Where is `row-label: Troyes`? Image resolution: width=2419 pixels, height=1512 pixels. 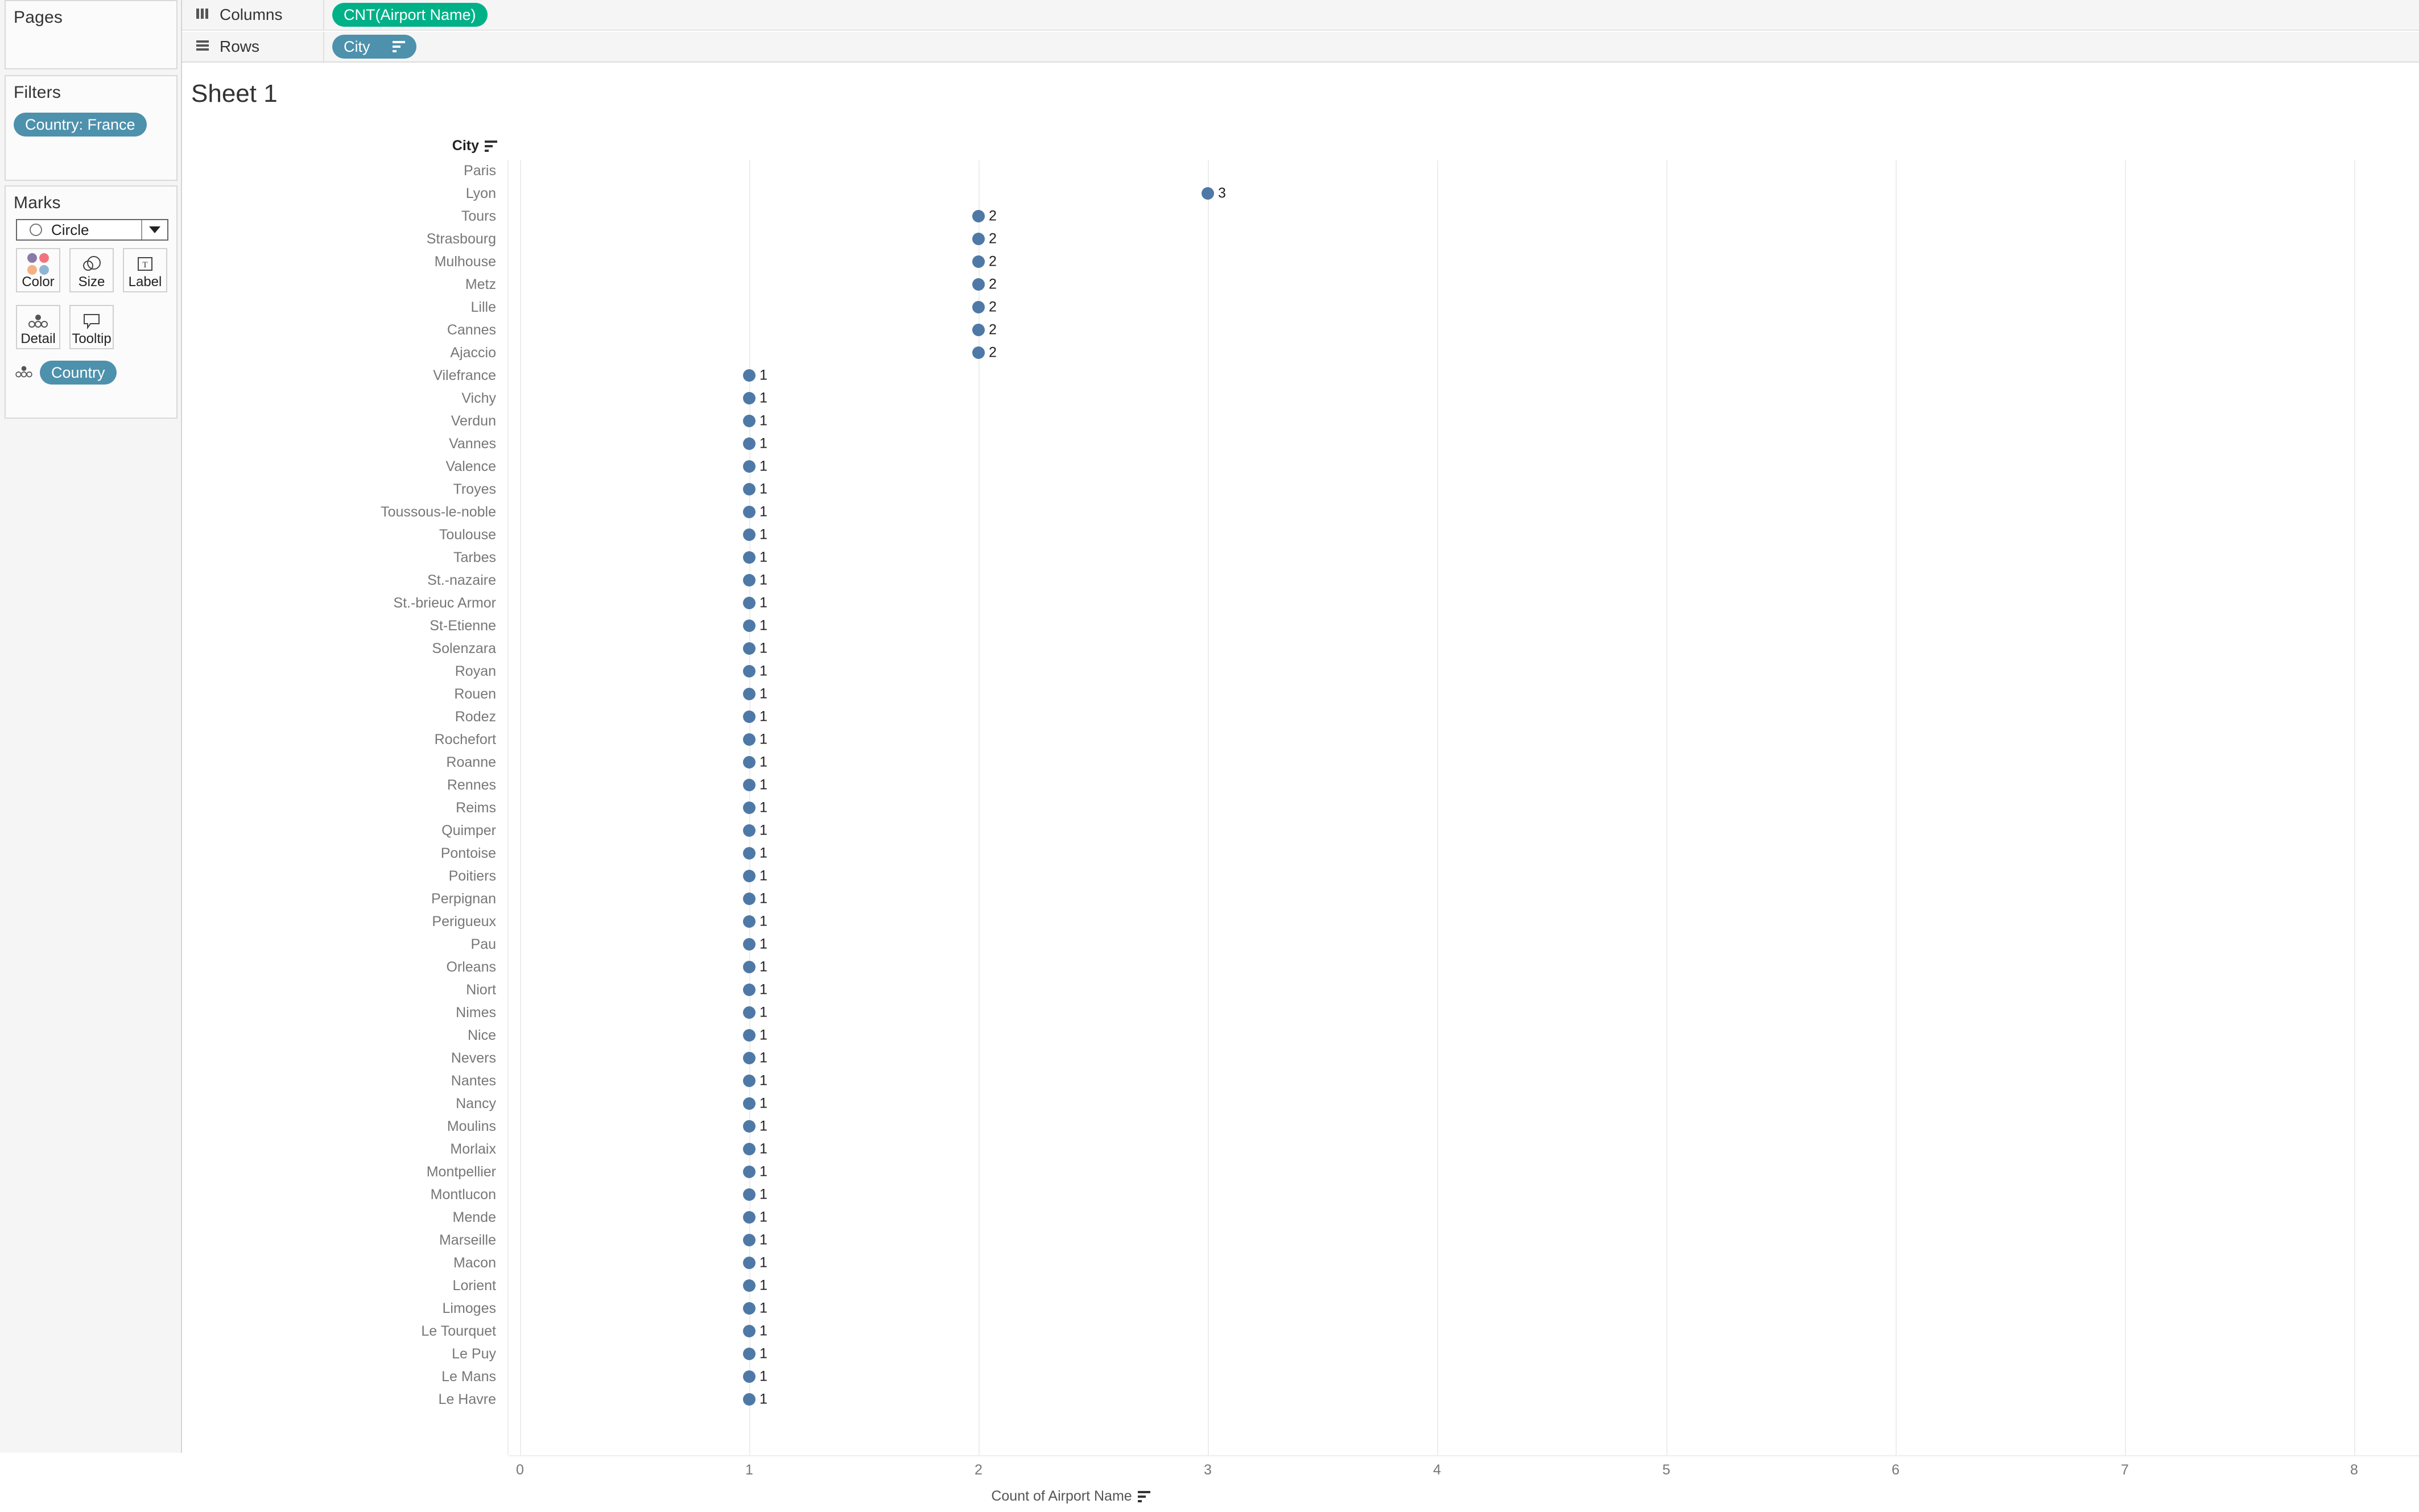
row-label: Troyes is located at coordinates (343, 489).